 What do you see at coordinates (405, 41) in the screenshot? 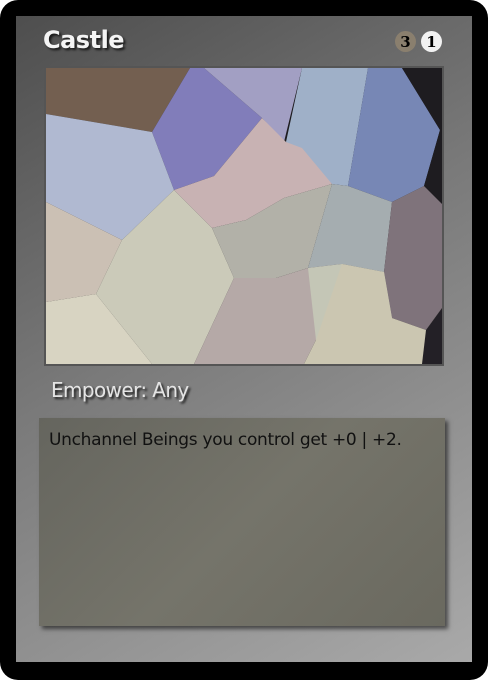
I see `generic-cost-icon: 3` at bounding box center [405, 41].